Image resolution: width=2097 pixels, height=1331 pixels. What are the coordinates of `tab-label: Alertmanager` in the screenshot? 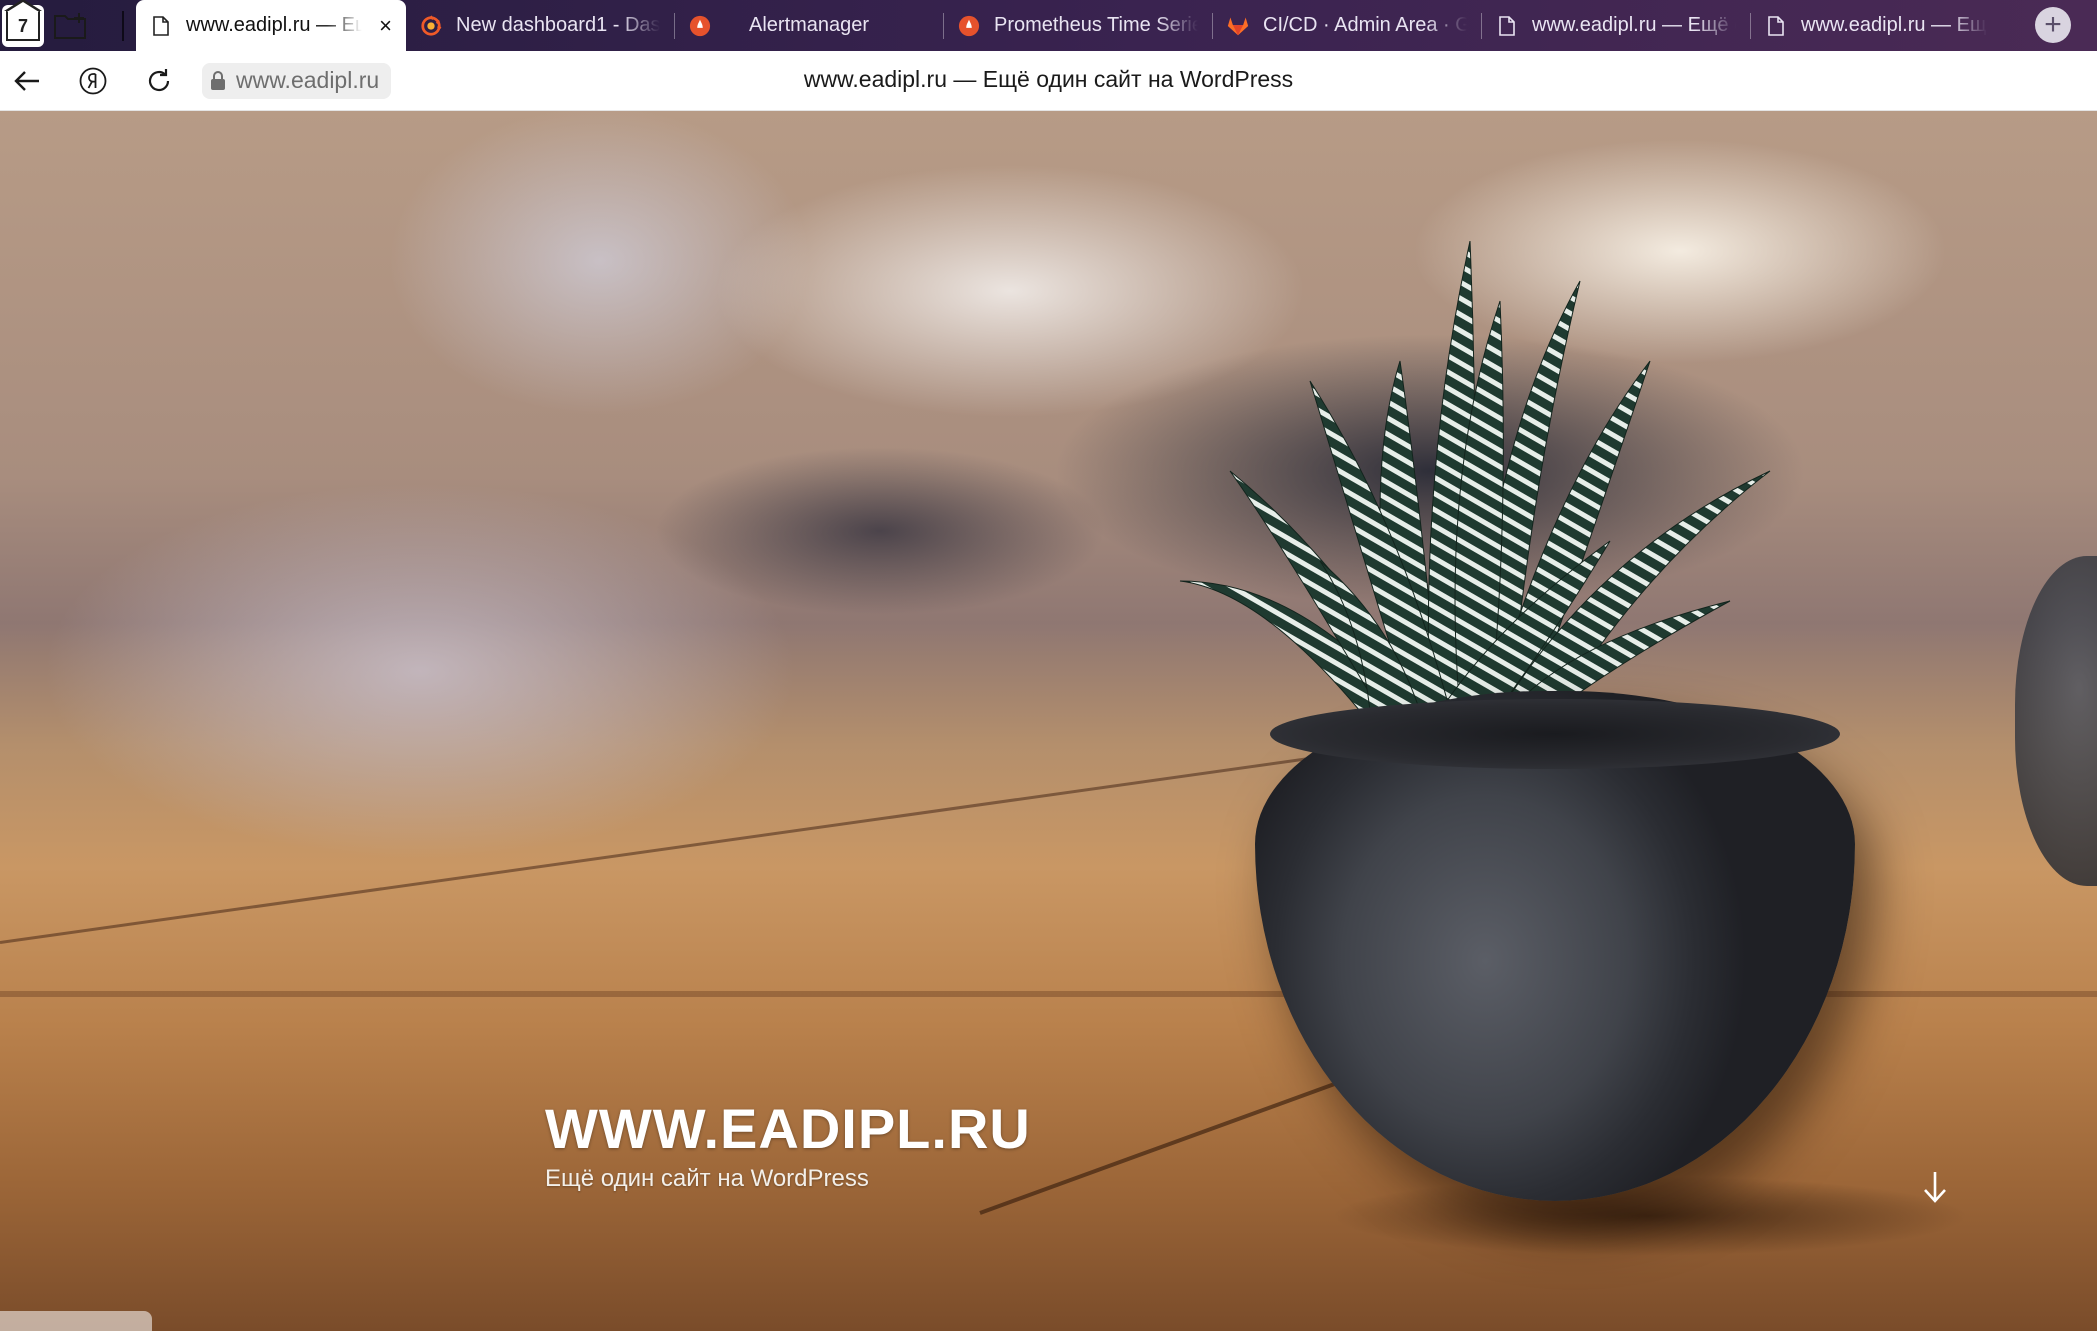 It's located at (809, 25).